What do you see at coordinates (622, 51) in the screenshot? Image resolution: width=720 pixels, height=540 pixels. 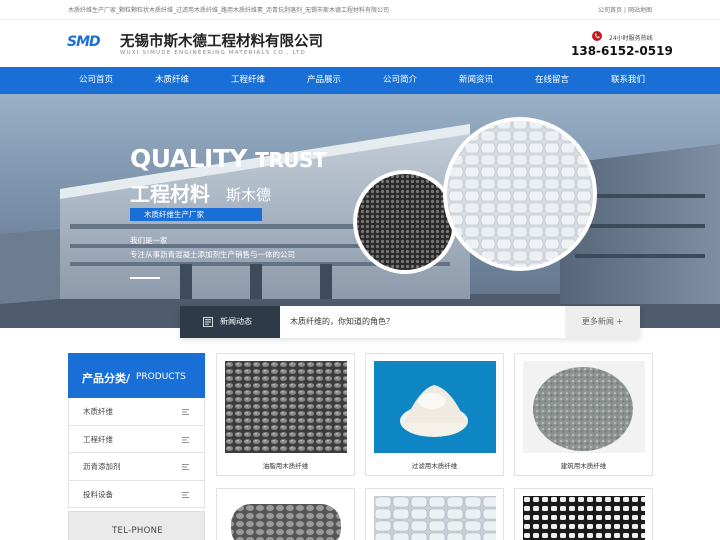 I see `hotline-number: 138-6152-0519` at bounding box center [622, 51].